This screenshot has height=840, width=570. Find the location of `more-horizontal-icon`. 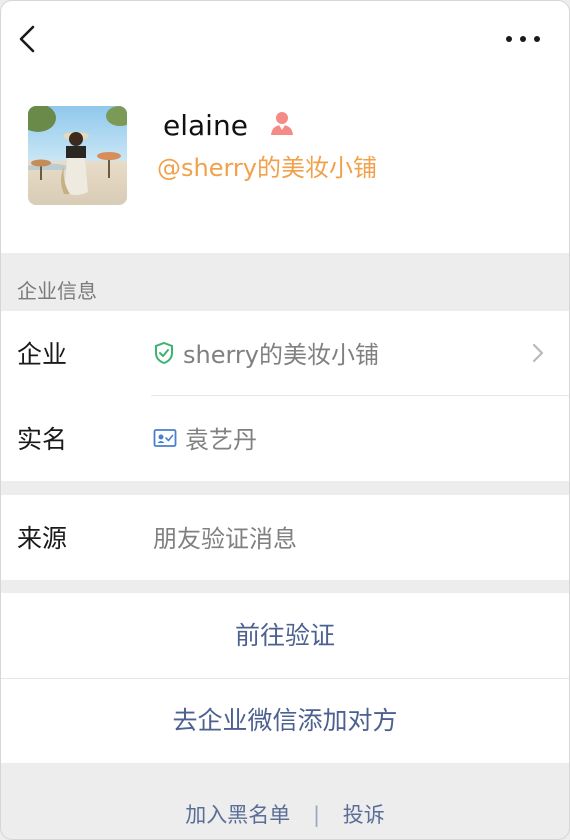

more-horizontal-icon is located at coordinates (523, 39).